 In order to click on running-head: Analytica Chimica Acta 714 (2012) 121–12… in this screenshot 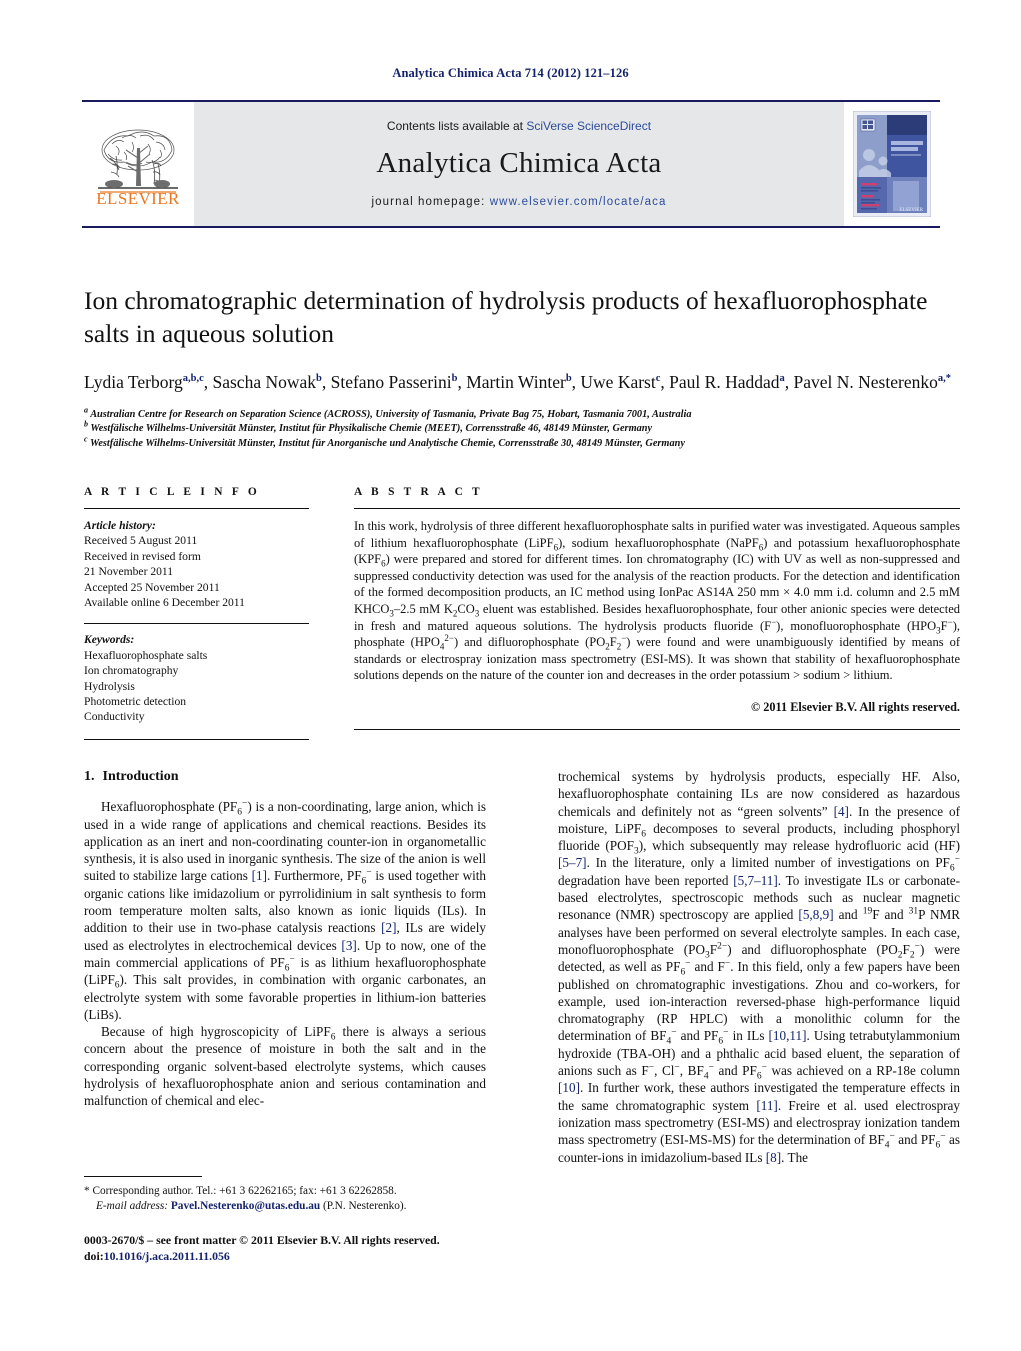, I will do `click(510, 73)`.